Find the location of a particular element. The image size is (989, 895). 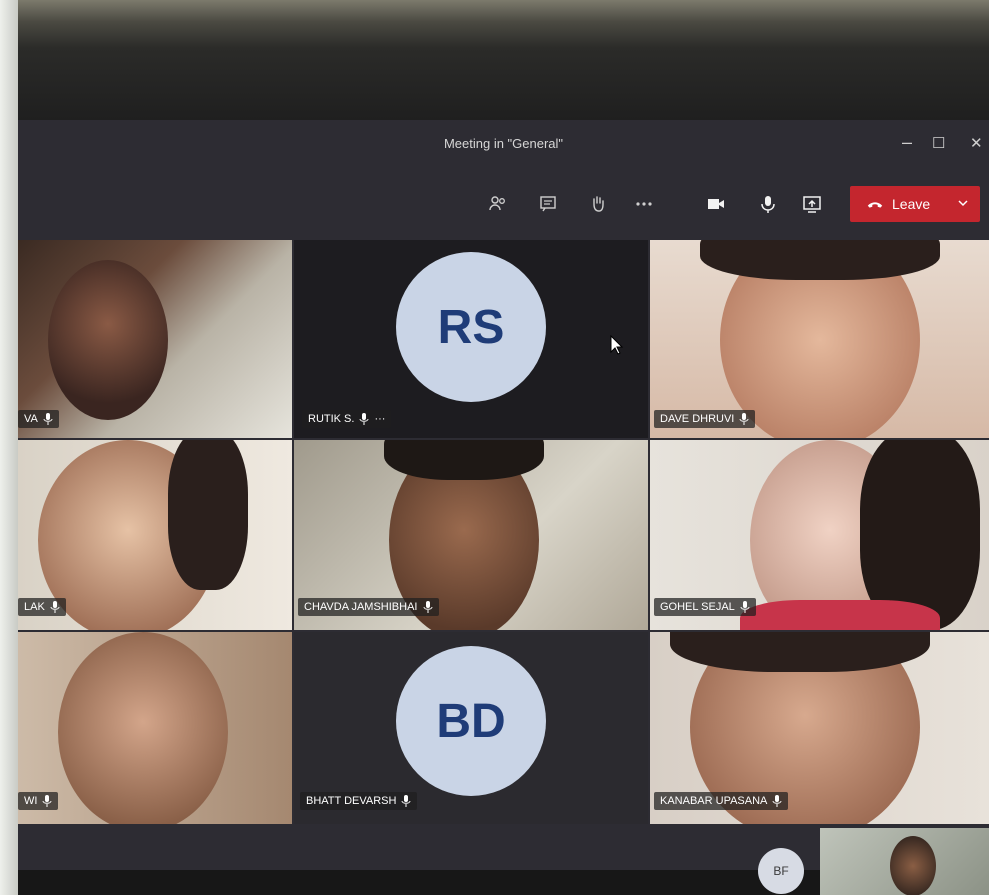

participant-name: WI is located at coordinates (31, 801).